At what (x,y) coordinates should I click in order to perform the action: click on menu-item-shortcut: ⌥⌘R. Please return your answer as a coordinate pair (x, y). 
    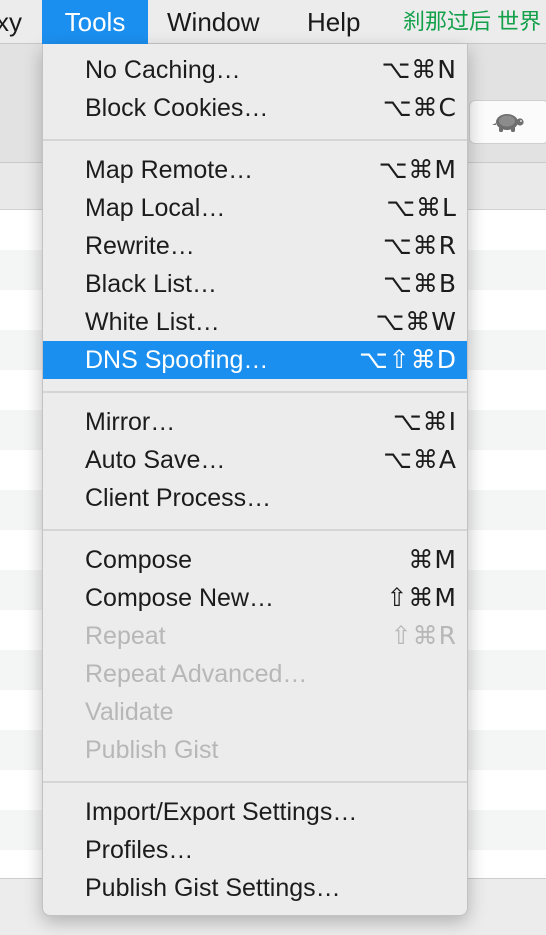
    Looking at the image, I should click on (419, 245).